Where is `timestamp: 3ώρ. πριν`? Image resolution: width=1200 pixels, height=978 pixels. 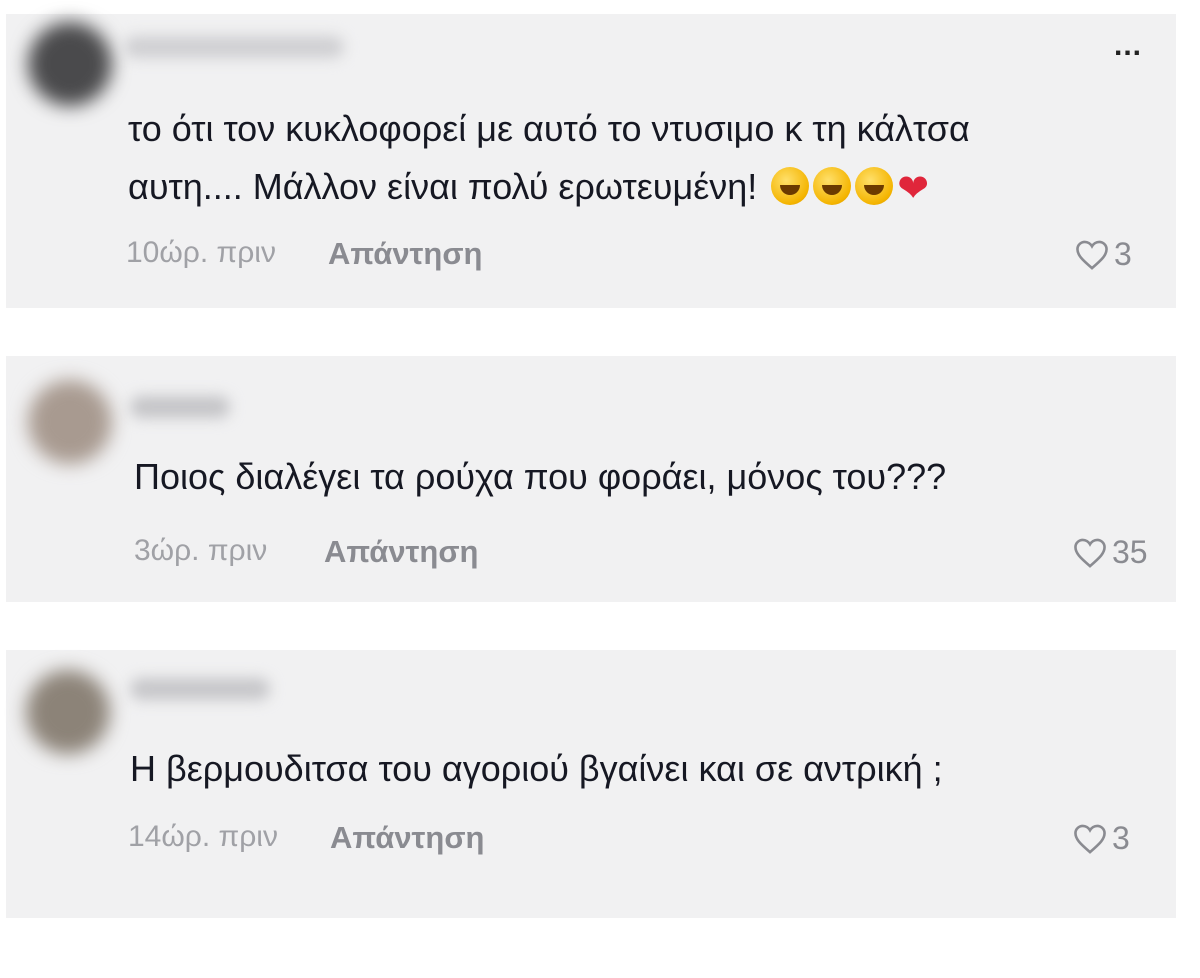 timestamp: 3ώρ. πριν is located at coordinates (201, 550).